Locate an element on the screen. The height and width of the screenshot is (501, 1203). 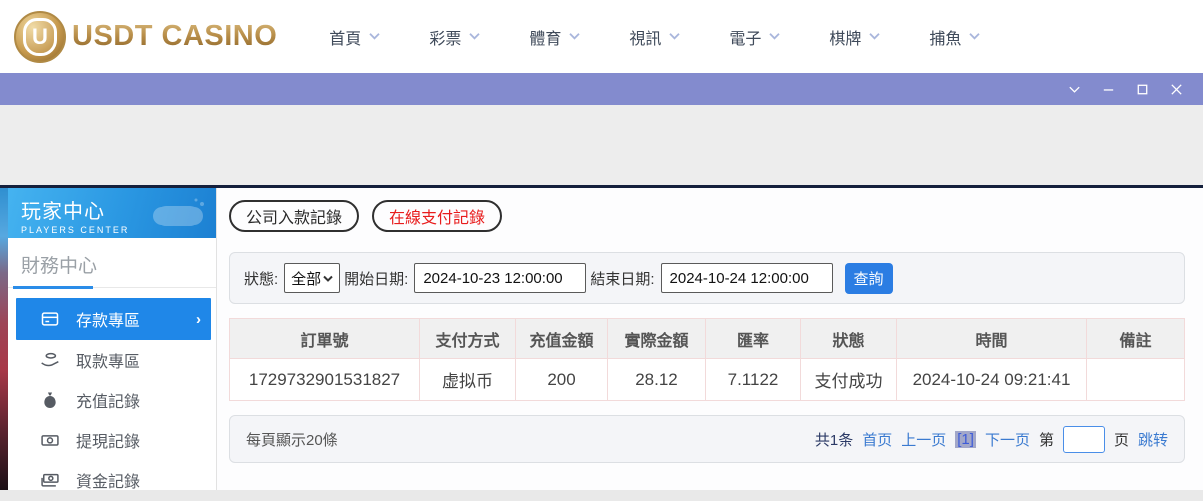
sidebar-item-recharge-records: 充值記錄 is located at coordinates (113, 400).